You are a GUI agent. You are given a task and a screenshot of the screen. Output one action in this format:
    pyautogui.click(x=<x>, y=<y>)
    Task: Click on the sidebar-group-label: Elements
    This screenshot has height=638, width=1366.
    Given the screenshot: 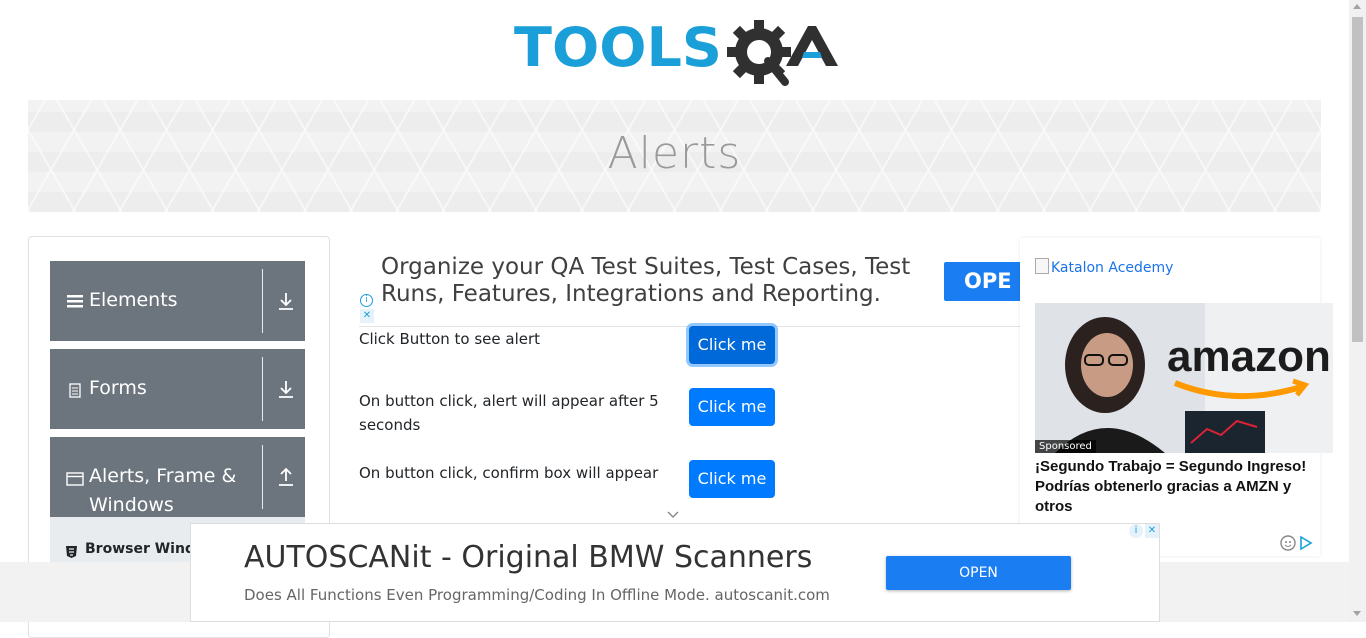 What is the action you would take?
    pyautogui.click(x=133, y=300)
    